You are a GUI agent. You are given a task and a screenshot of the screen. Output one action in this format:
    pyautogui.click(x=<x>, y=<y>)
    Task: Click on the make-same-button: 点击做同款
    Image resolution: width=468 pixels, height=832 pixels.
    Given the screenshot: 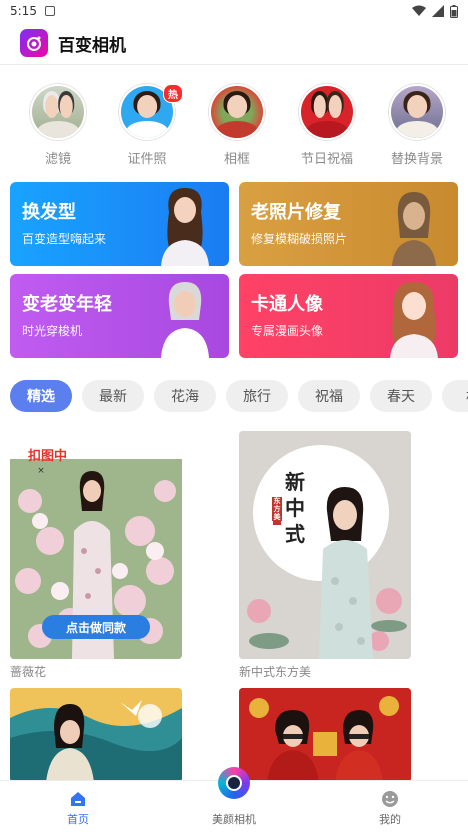 What is the action you would take?
    pyautogui.click(x=96, y=627)
    